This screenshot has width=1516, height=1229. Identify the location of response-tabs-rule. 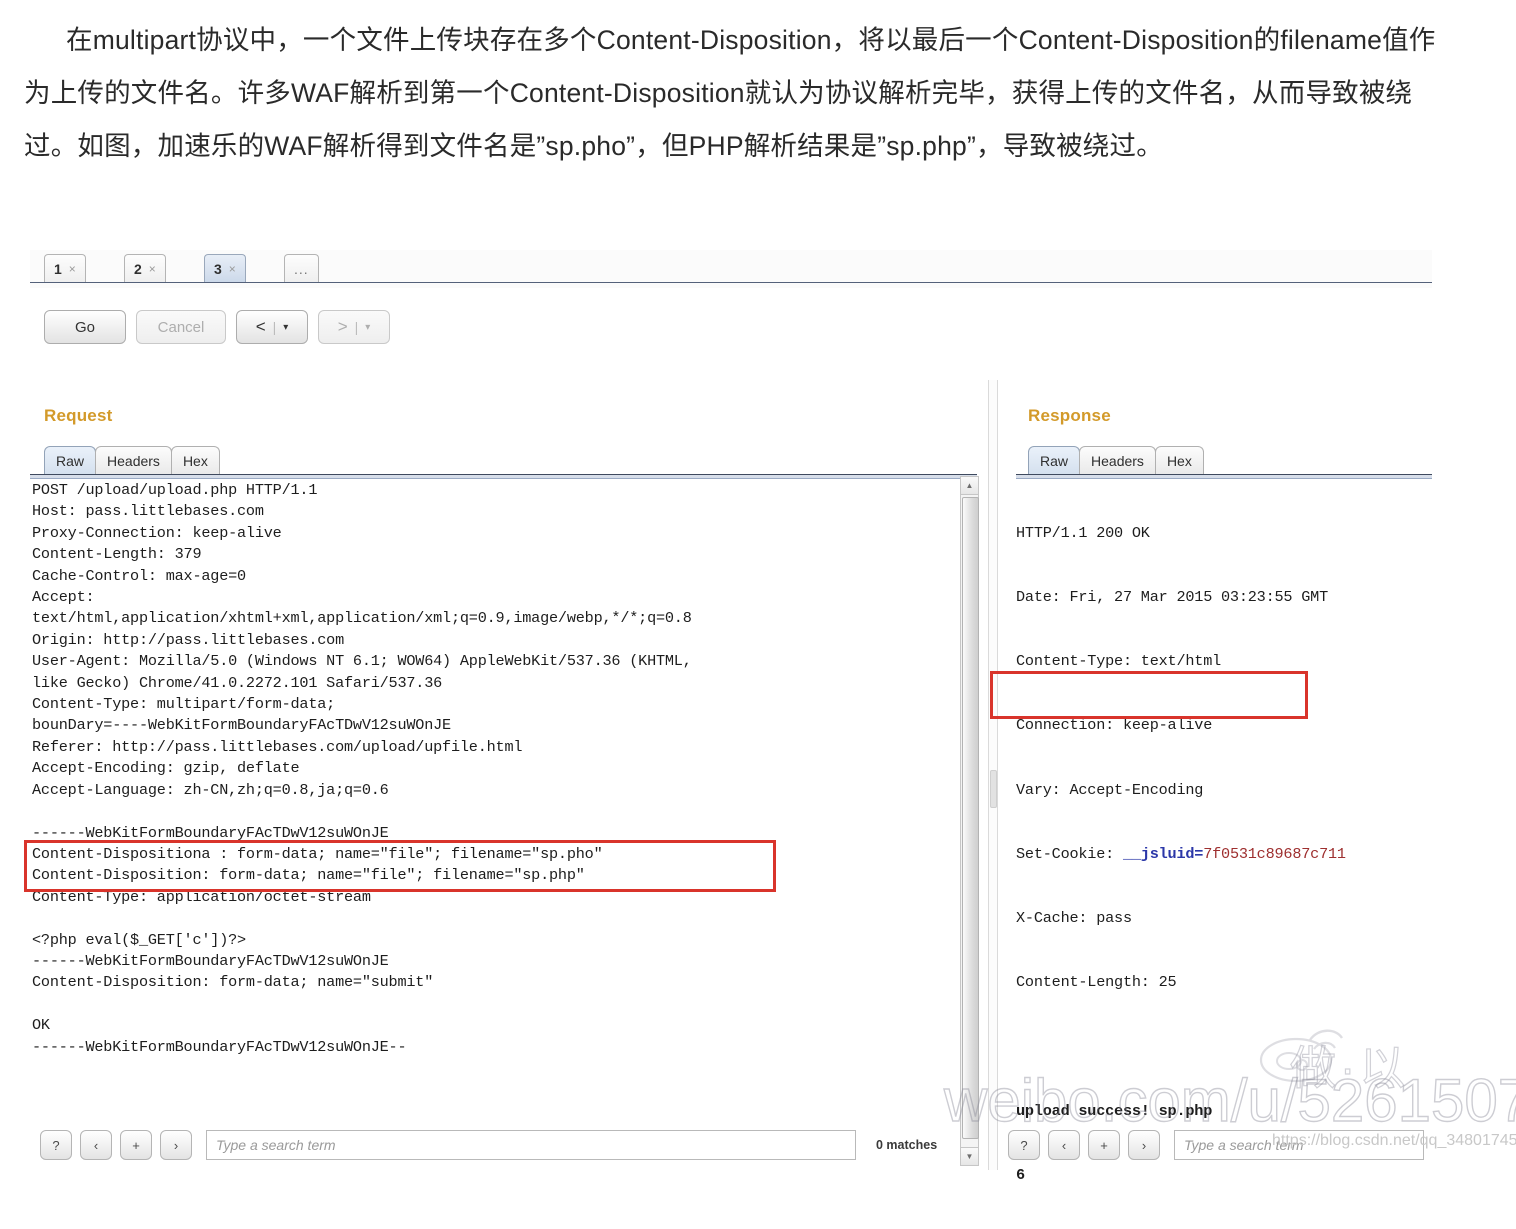
(1224, 476).